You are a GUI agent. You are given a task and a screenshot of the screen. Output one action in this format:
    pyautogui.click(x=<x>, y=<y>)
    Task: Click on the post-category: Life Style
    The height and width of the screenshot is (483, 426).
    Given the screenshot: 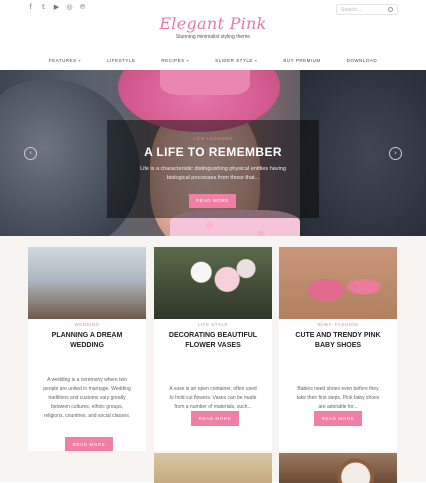 What is the action you would take?
    pyautogui.click(x=213, y=324)
    